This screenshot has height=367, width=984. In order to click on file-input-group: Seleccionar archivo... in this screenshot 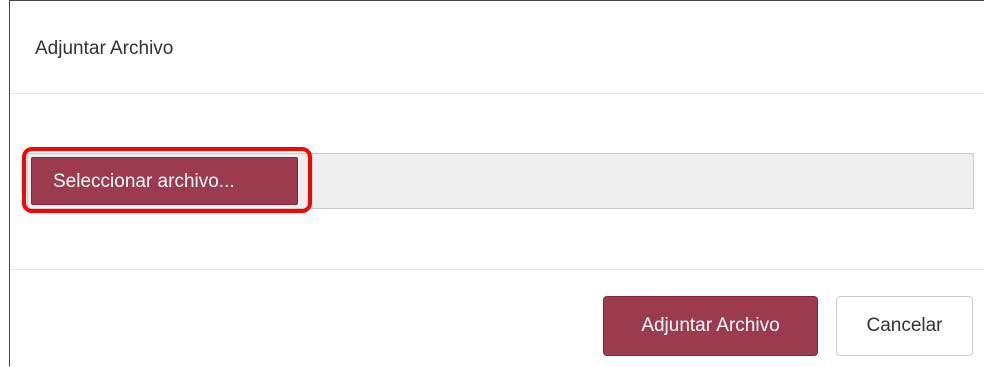, I will do `click(500, 181)`.